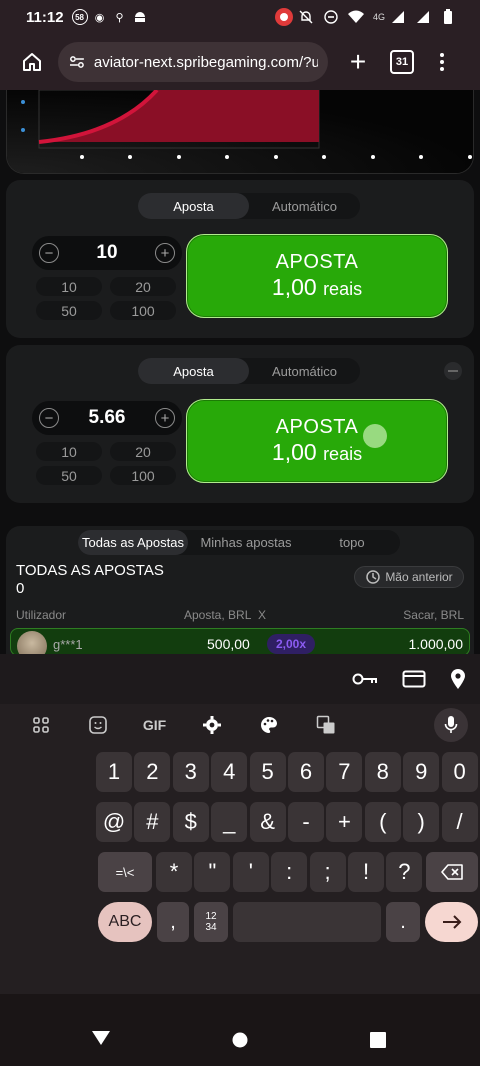 The width and height of the screenshot is (480, 1066). What do you see at coordinates (304, 371) in the screenshot?
I see `tab-automatico-2: Automático` at bounding box center [304, 371].